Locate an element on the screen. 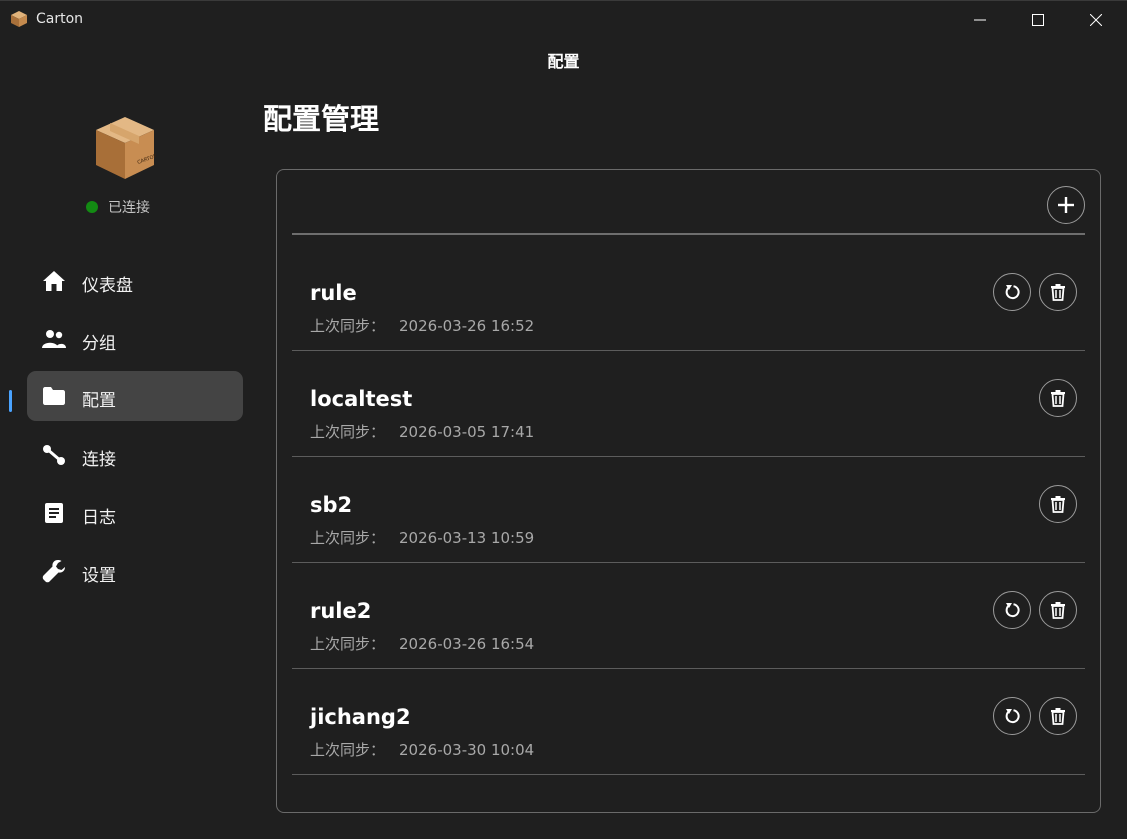 The image size is (1127, 839). app-box-icon is located at coordinates (19, 19).